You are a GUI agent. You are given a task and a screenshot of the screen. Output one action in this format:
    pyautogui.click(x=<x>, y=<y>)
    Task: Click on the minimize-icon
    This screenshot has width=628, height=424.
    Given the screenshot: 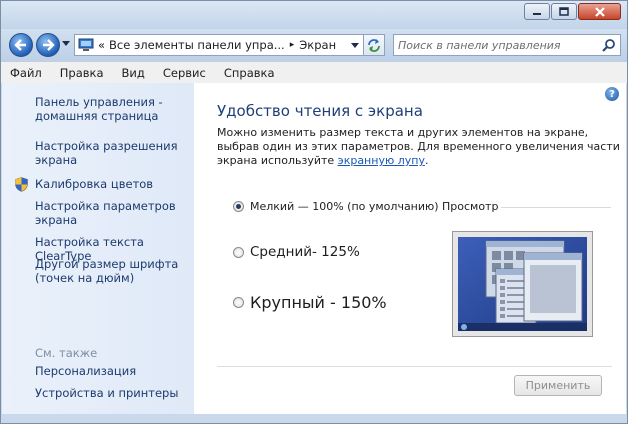 What is the action you would take?
    pyautogui.click(x=537, y=13)
    